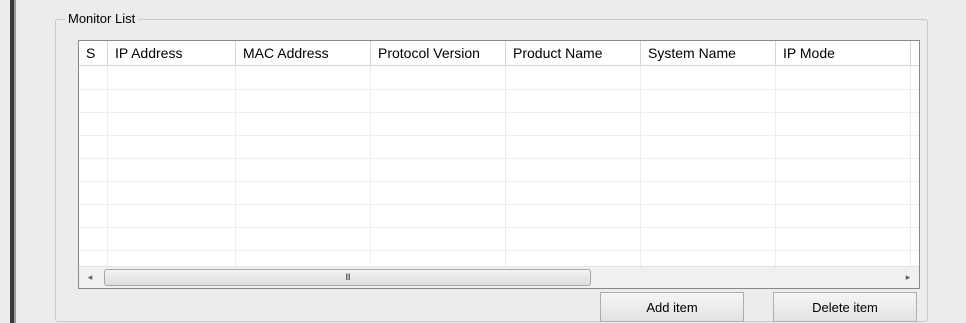 This screenshot has width=966, height=323. I want to click on monitor-list-group-title: Monitor List, so click(102, 19).